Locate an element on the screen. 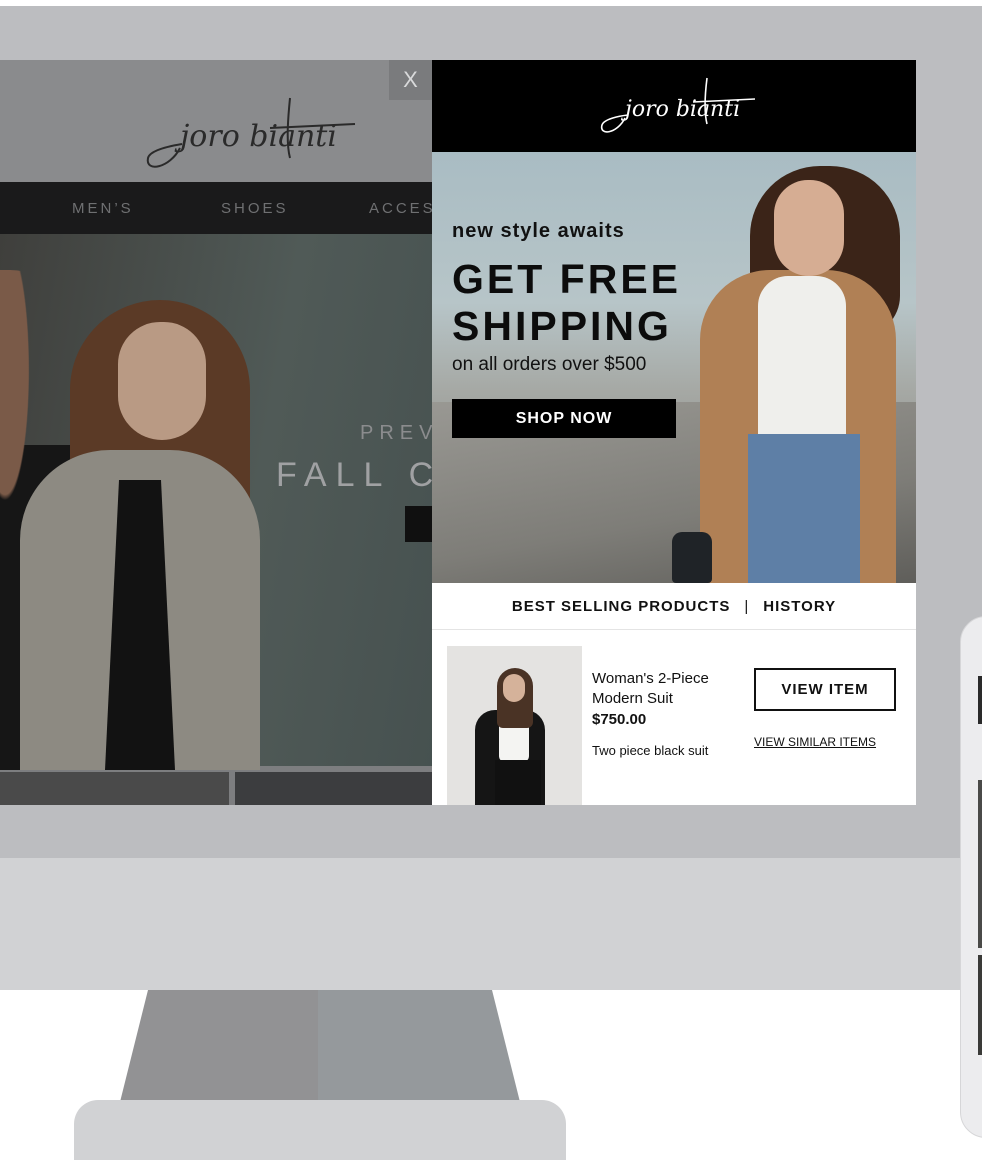 Image resolution: width=982 pixels, height=1160 pixels. view-similar-items-link: VIEW SIMILAR ITEMS is located at coordinates (815, 742).